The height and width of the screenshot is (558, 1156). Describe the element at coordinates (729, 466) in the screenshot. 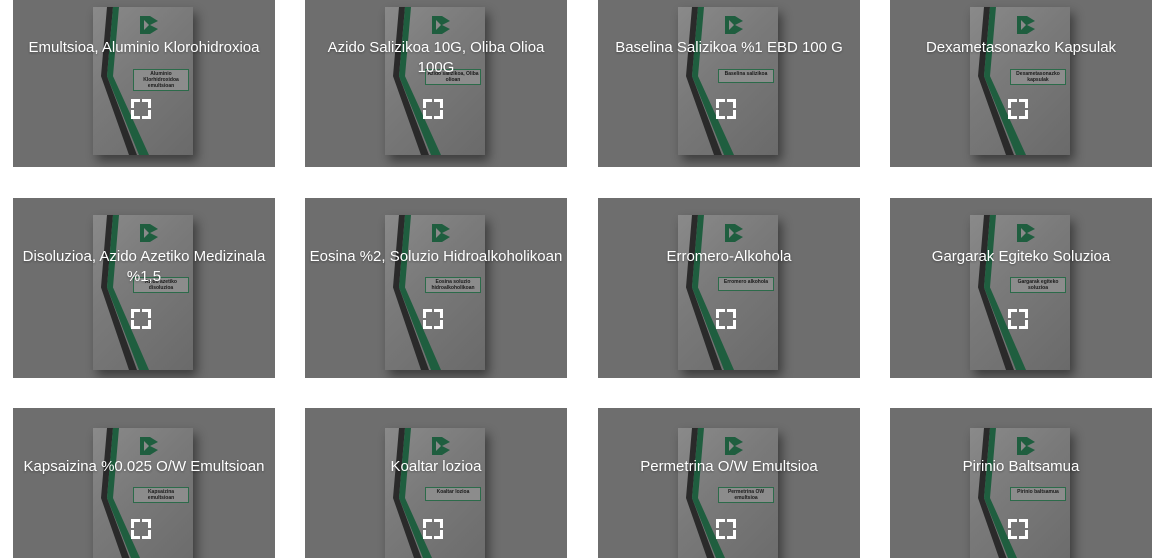

I see `card-title: Permetrina O/W Emultsioa` at that location.